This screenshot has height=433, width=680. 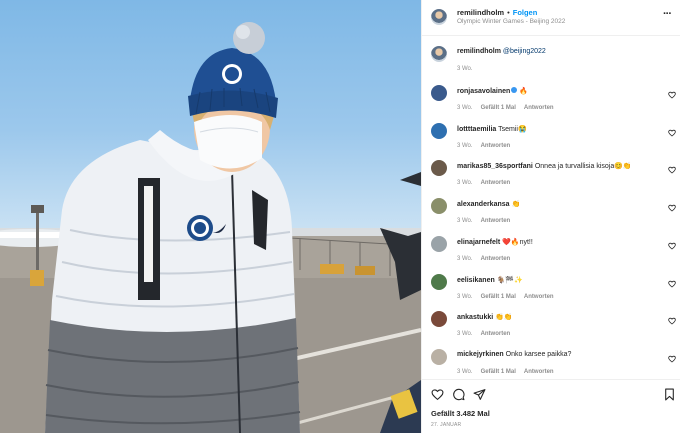 I want to click on comment-body: lottttaemilia Tsemii😭, so click(x=492, y=129).